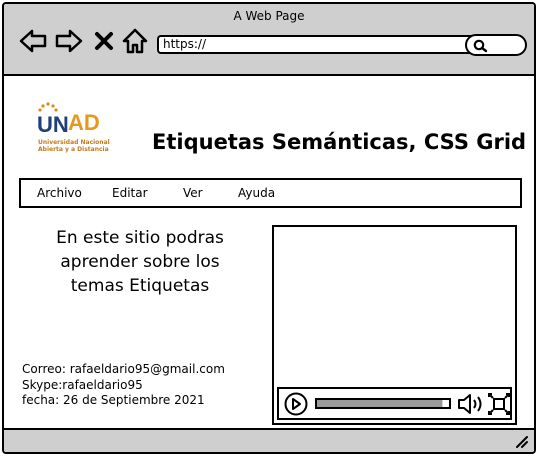 The width and height of the screenshot is (540, 458). I want to click on play-icon, so click(296, 404).